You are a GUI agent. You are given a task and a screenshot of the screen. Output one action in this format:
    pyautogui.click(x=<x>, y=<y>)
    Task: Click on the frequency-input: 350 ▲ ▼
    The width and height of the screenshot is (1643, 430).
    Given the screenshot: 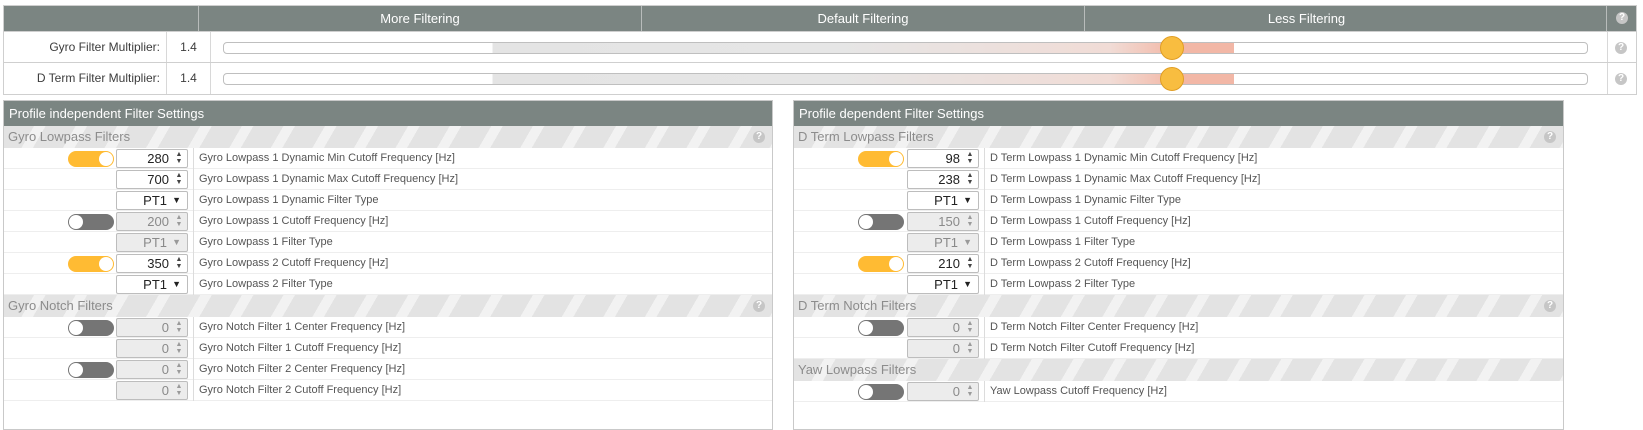 What is the action you would take?
    pyautogui.click(x=152, y=263)
    